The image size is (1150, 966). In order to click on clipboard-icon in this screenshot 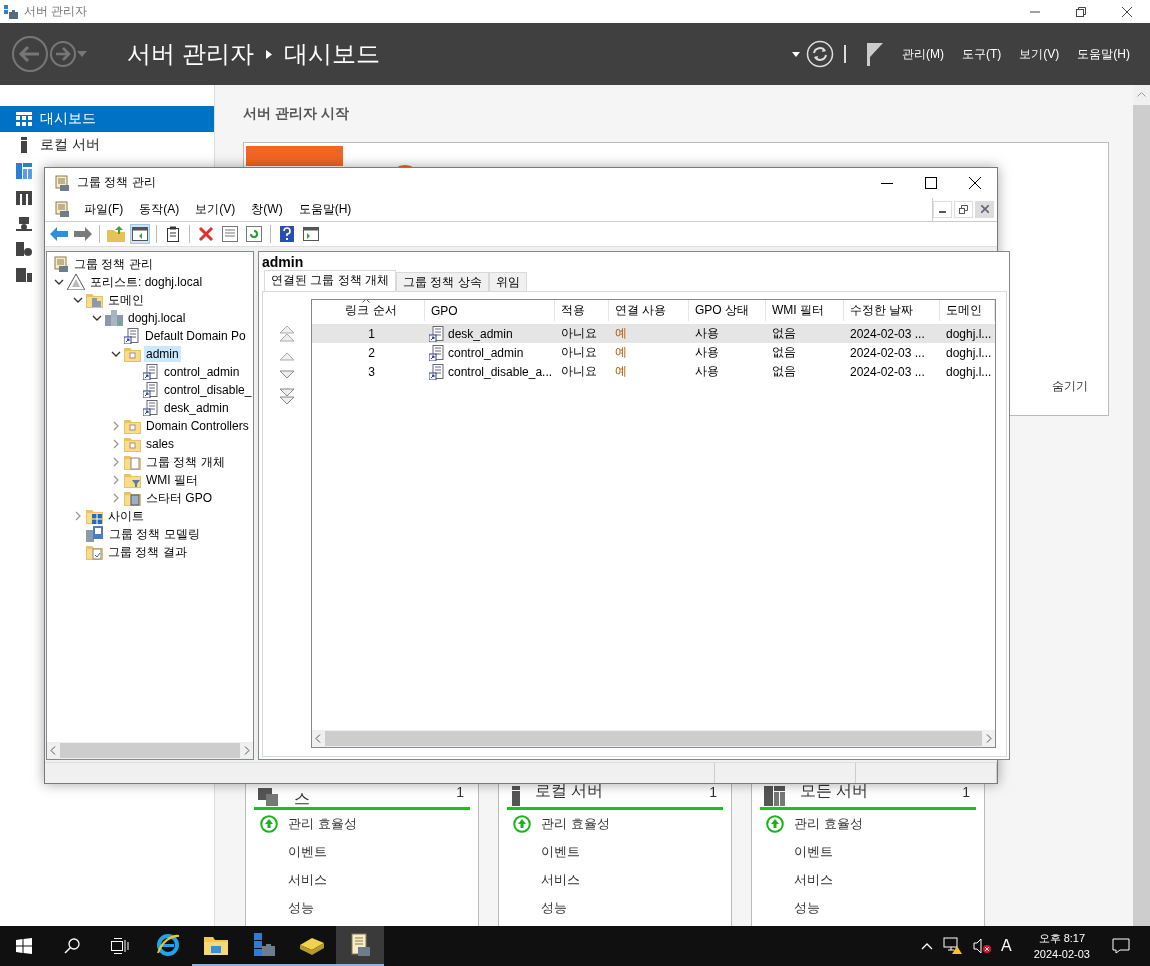, I will do `click(173, 234)`.